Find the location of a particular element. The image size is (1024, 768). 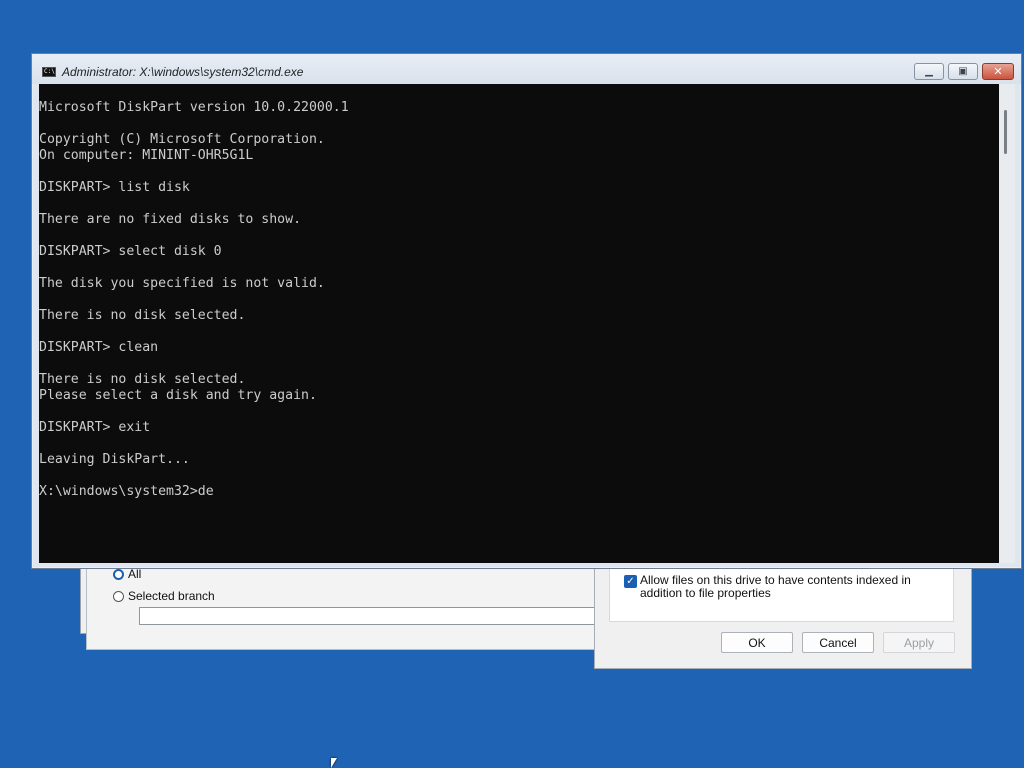

cancel-button: Cancel is located at coordinates (838, 642).